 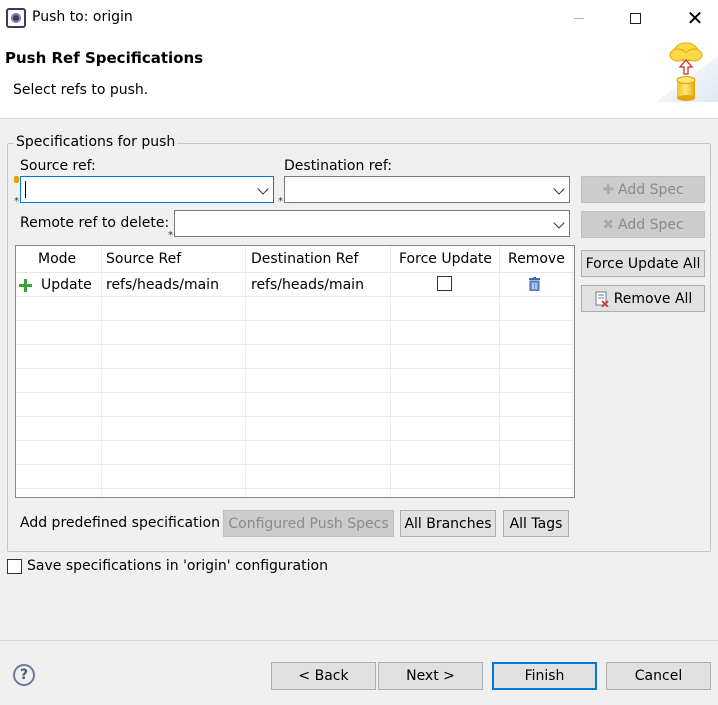 I want to click on help-icon: ?, so click(x=24, y=675).